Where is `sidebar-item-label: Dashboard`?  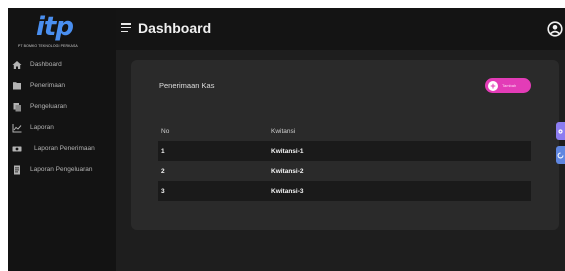 sidebar-item-label: Dashboard is located at coordinates (46, 64).